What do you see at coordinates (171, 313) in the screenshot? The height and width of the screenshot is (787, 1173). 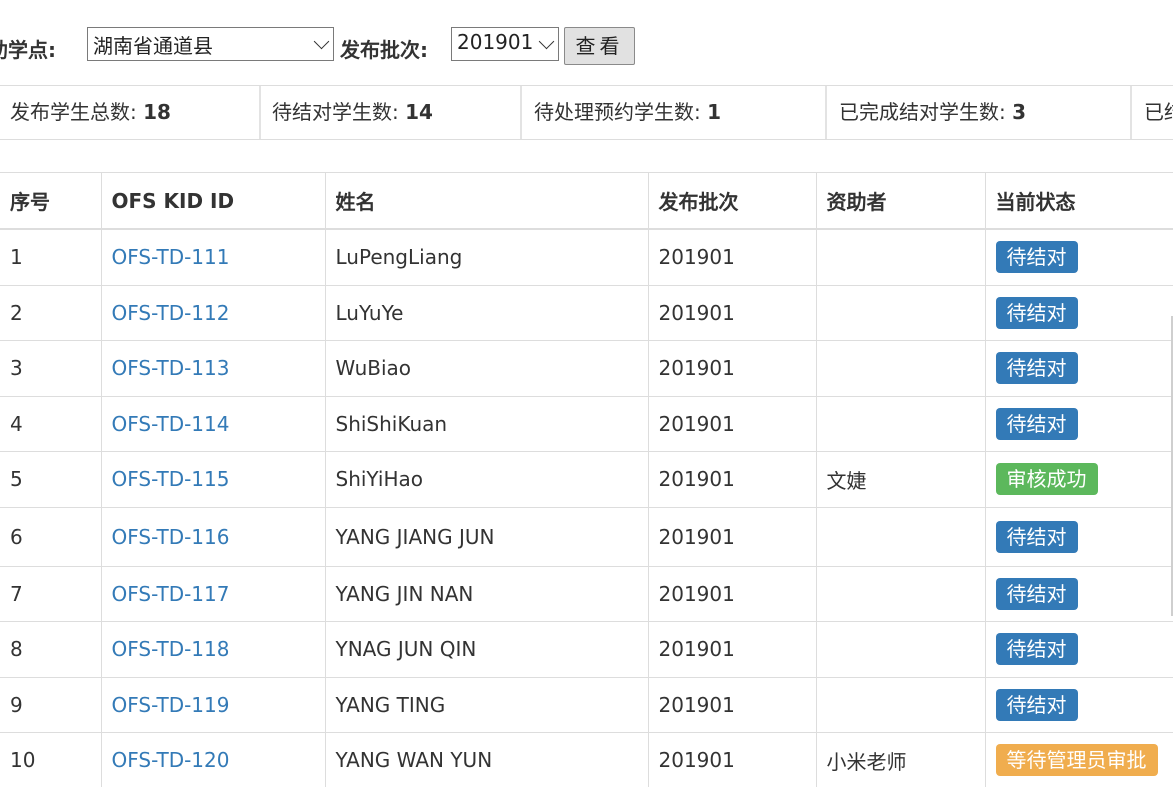 I see `kid-id-link: OFS-TD-112` at bounding box center [171, 313].